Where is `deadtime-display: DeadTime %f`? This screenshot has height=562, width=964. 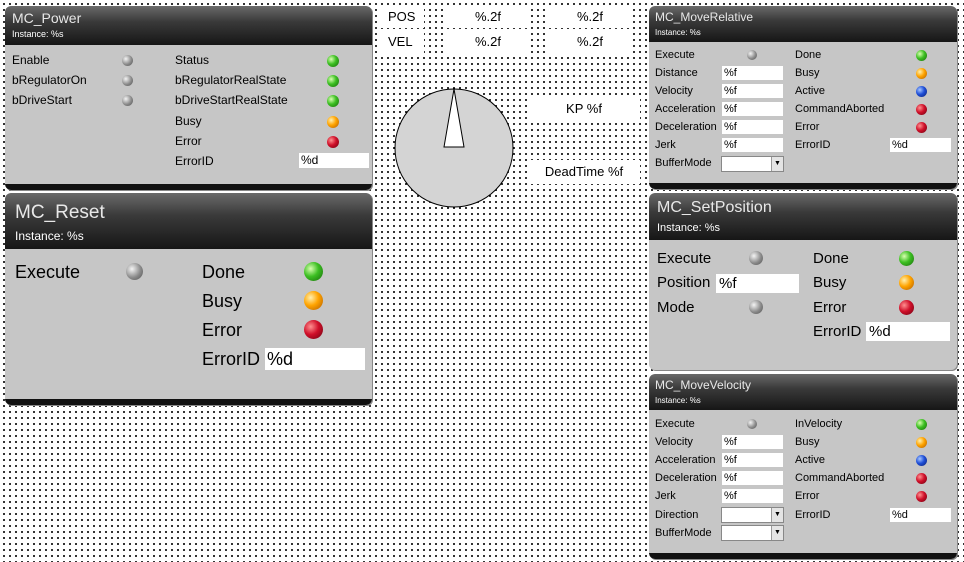
deadtime-display: DeadTime %f is located at coordinates (584, 172).